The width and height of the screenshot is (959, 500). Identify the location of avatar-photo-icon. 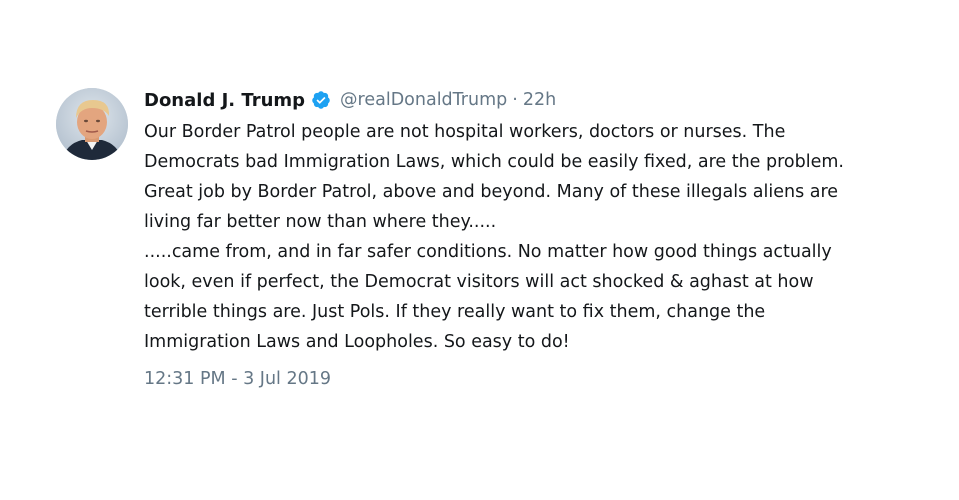
(92, 124).